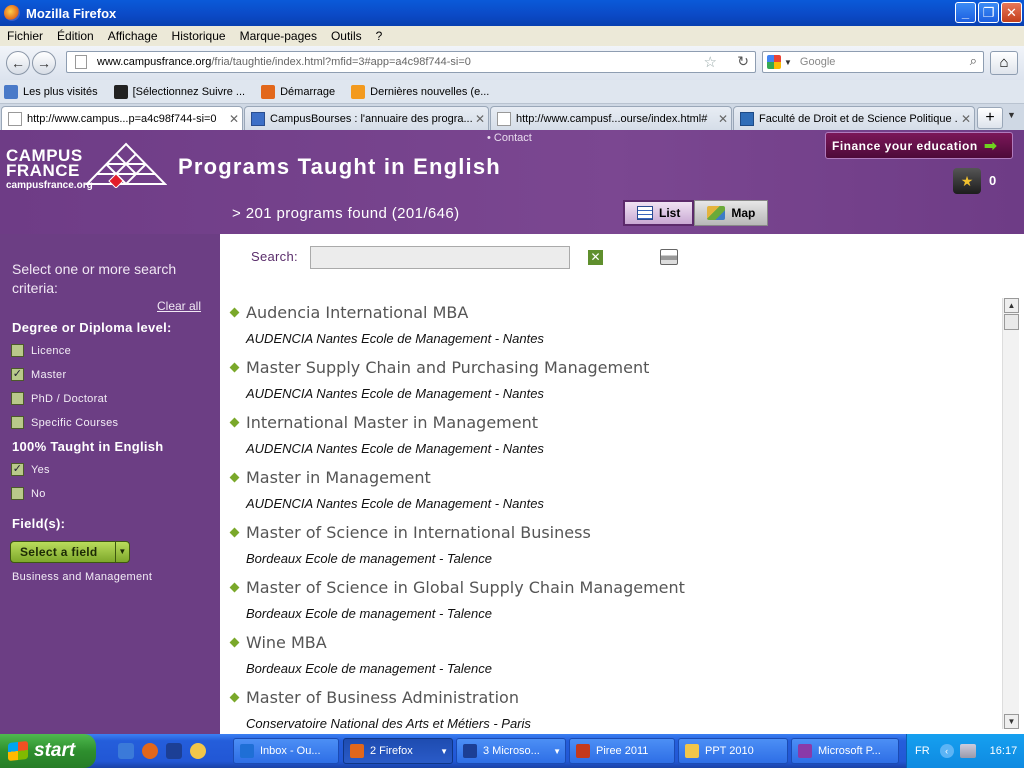 Image resolution: width=1024 pixels, height=768 pixels. Describe the element at coordinates (611, 118) in the screenshot. I see `tab-campusf-course: http://www.campusf...ourse/index.html# ✕` at that location.